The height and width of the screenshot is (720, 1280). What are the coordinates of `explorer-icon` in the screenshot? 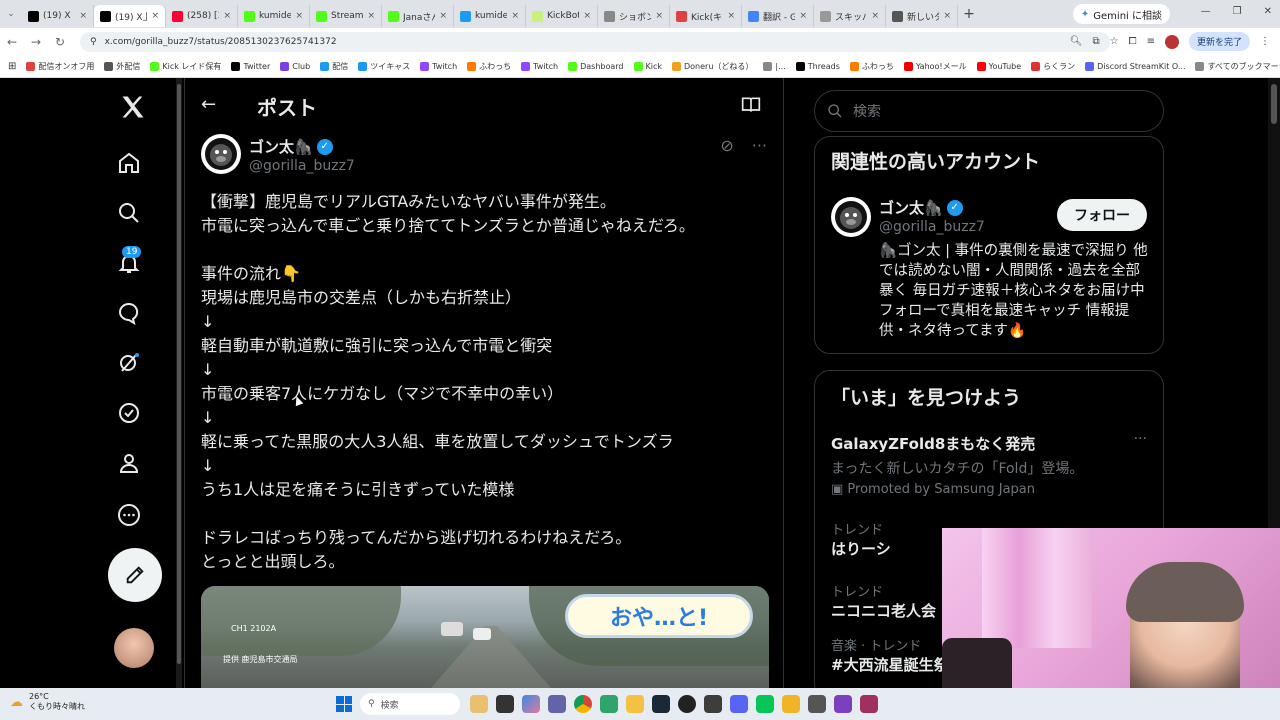 It's located at (635, 704).